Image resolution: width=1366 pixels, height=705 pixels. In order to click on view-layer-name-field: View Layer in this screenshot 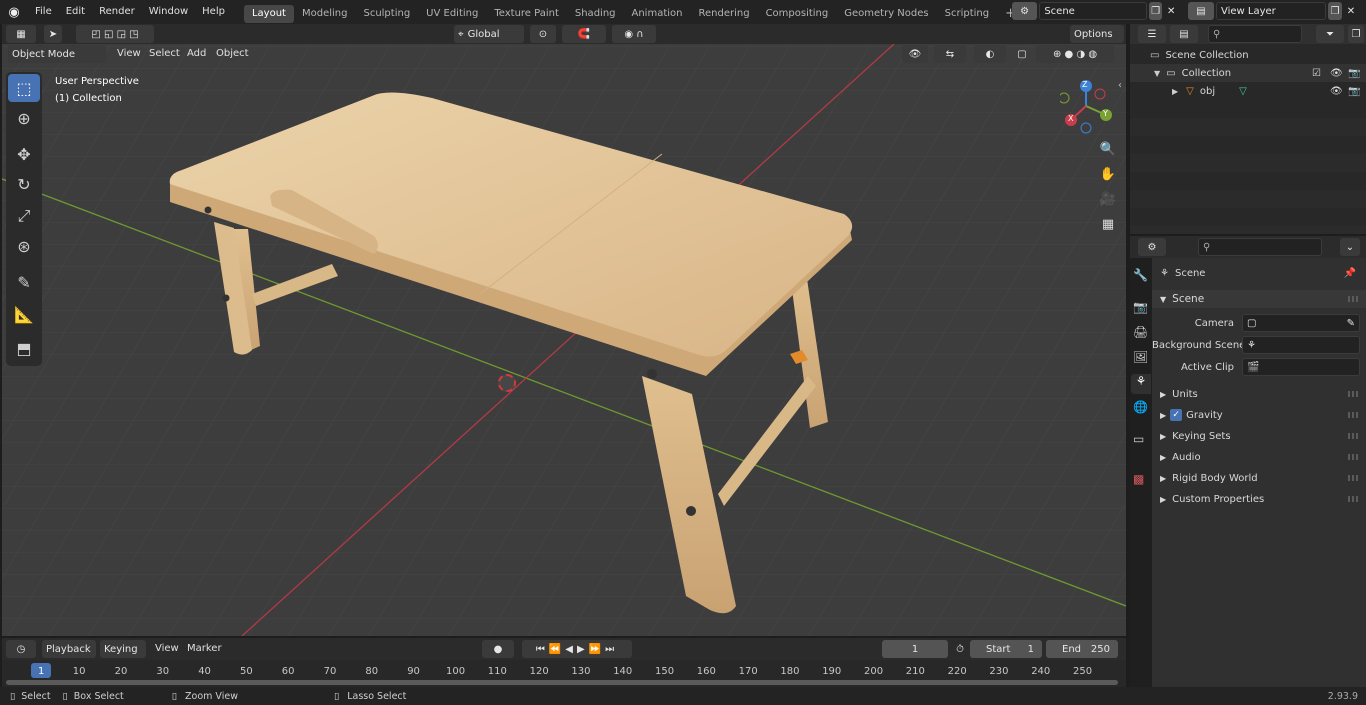, I will do `click(1271, 11)`.